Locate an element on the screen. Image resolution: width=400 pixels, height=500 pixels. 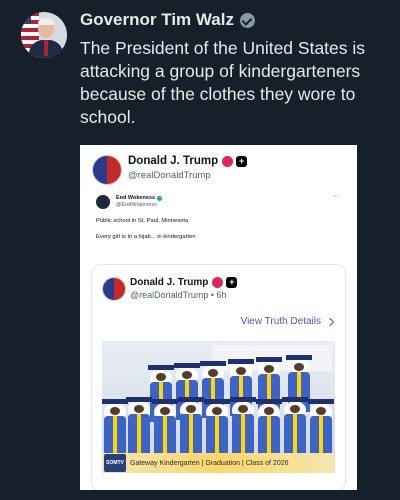
author-avatar is located at coordinates (44, 35).